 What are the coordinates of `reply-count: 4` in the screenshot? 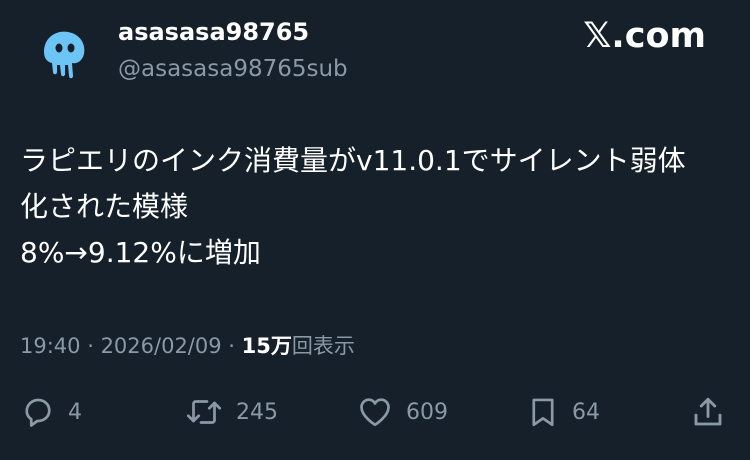 It's located at (75, 412).